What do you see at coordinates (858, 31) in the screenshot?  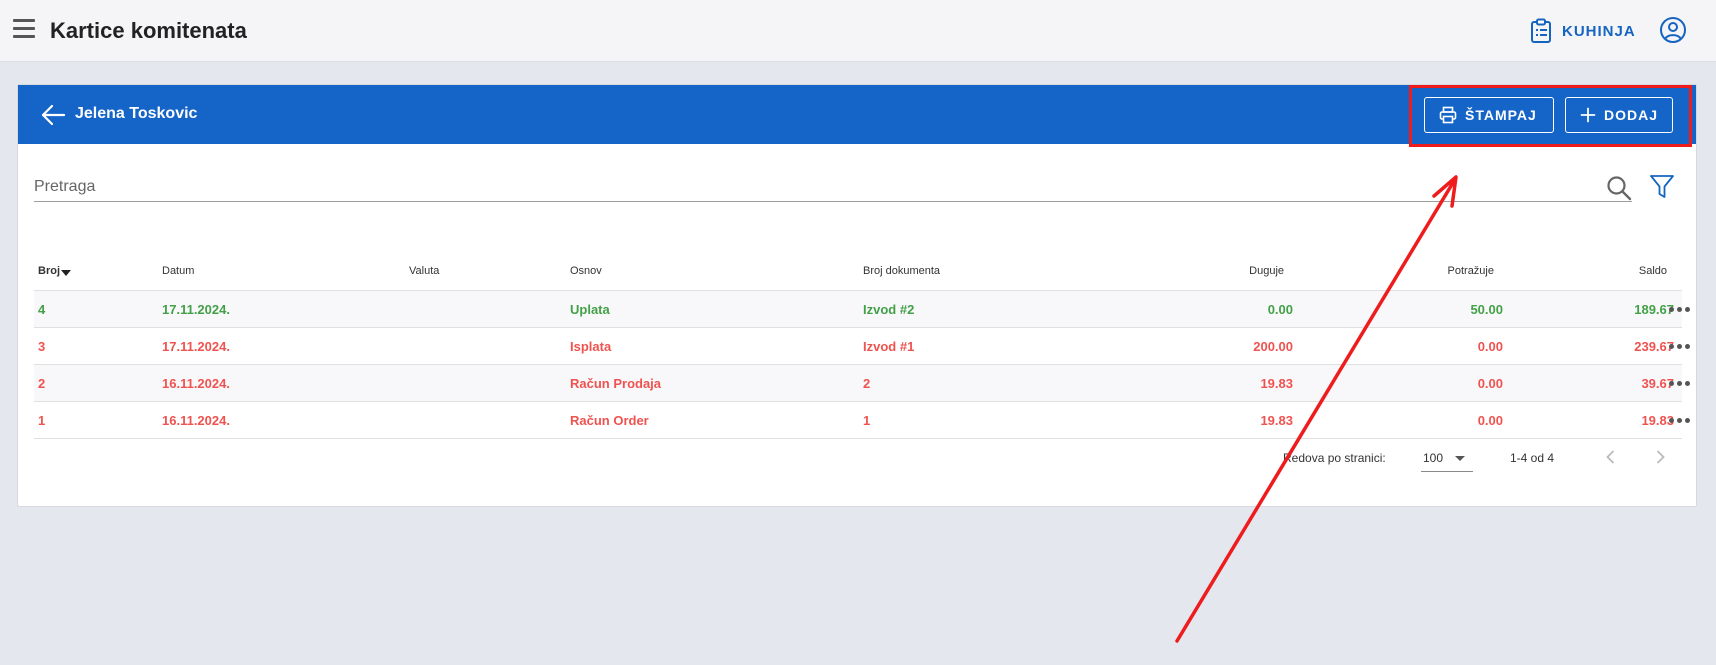 I see `app-toolbar: Kartice komitenata KUHINJA` at bounding box center [858, 31].